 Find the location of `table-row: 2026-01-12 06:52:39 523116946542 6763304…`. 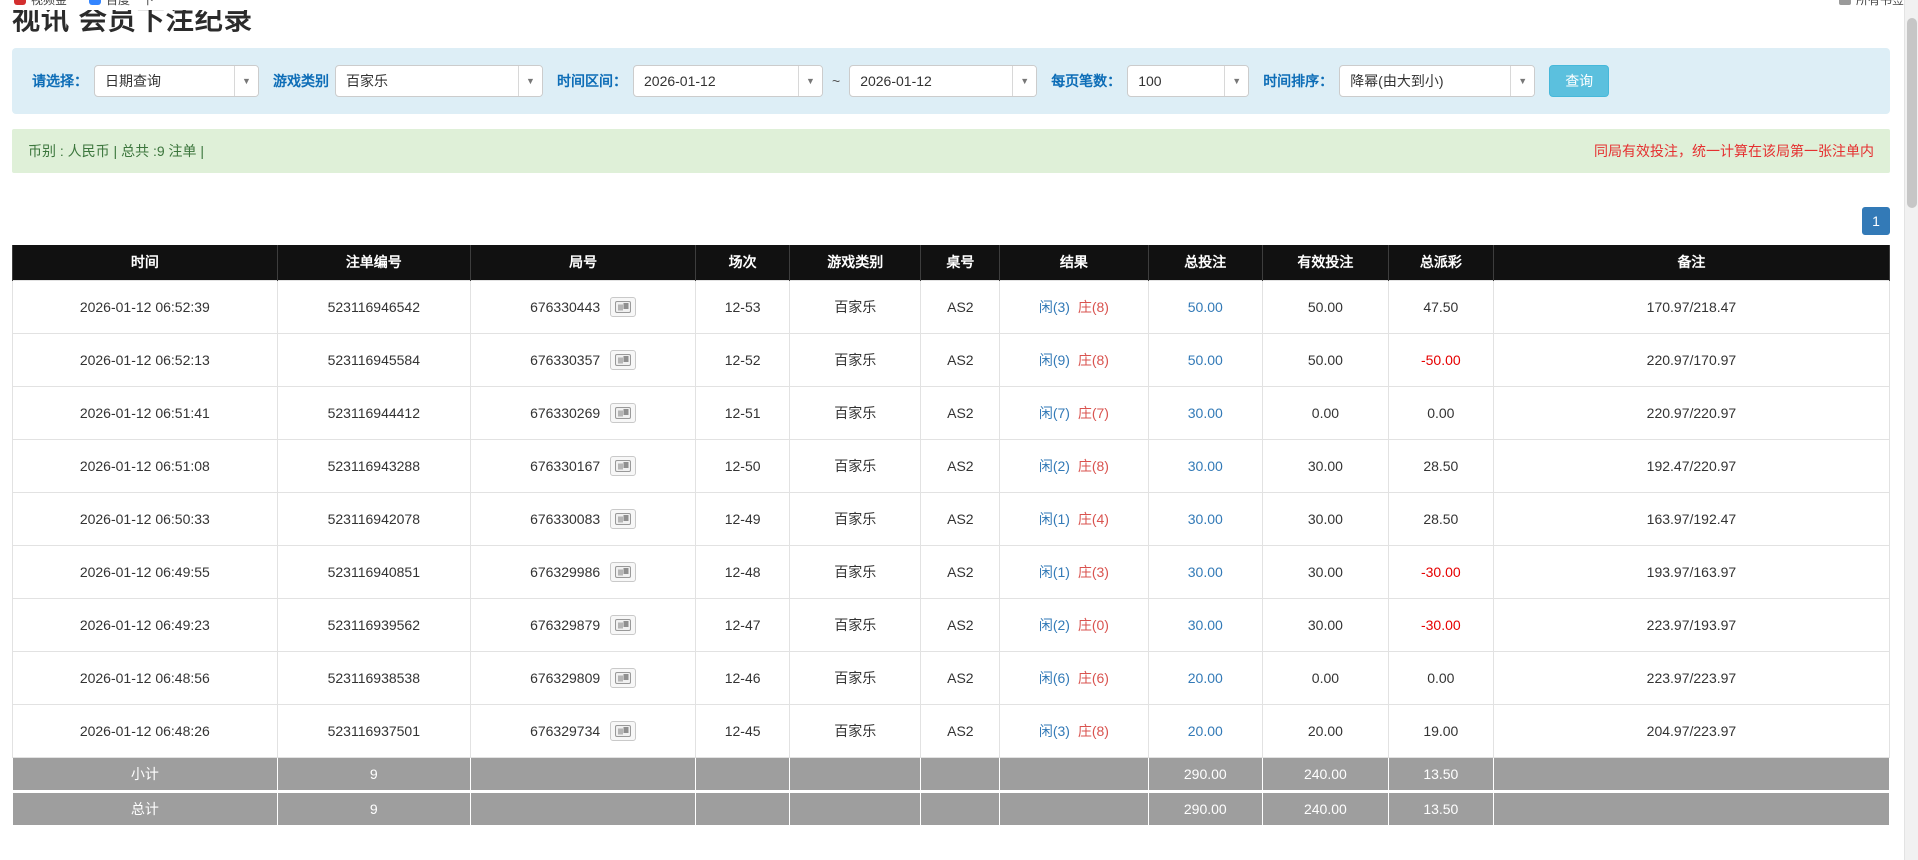

table-row: 2026-01-12 06:52:39 523116946542 6763304… is located at coordinates (951, 306).